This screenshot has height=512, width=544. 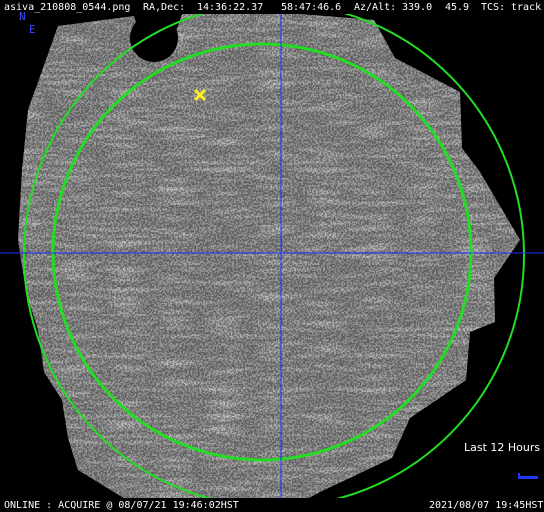 What do you see at coordinates (526, 7) in the screenshot?
I see `tcs-state: track` at bounding box center [526, 7].